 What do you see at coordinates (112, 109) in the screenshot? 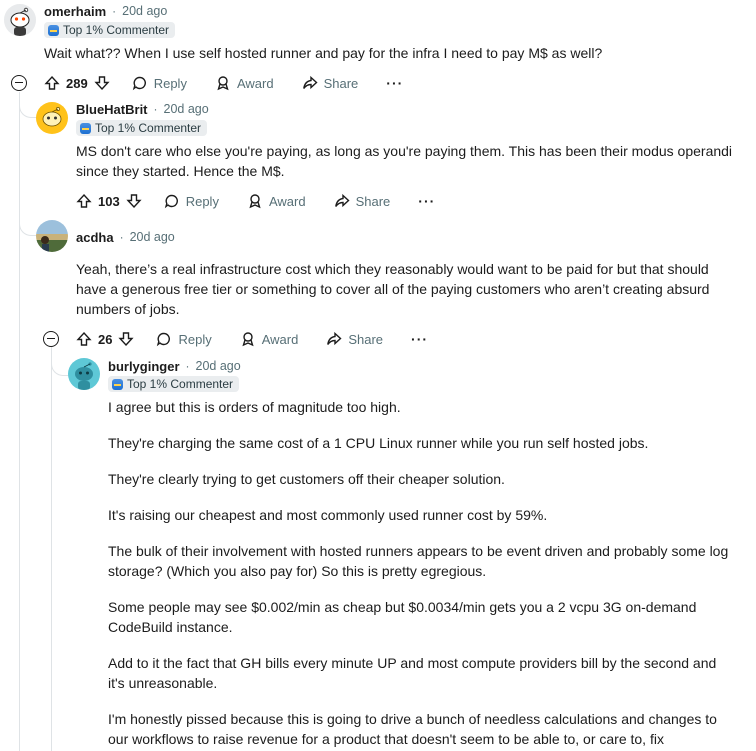
I see `username: BlueHatBrit` at bounding box center [112, 109].